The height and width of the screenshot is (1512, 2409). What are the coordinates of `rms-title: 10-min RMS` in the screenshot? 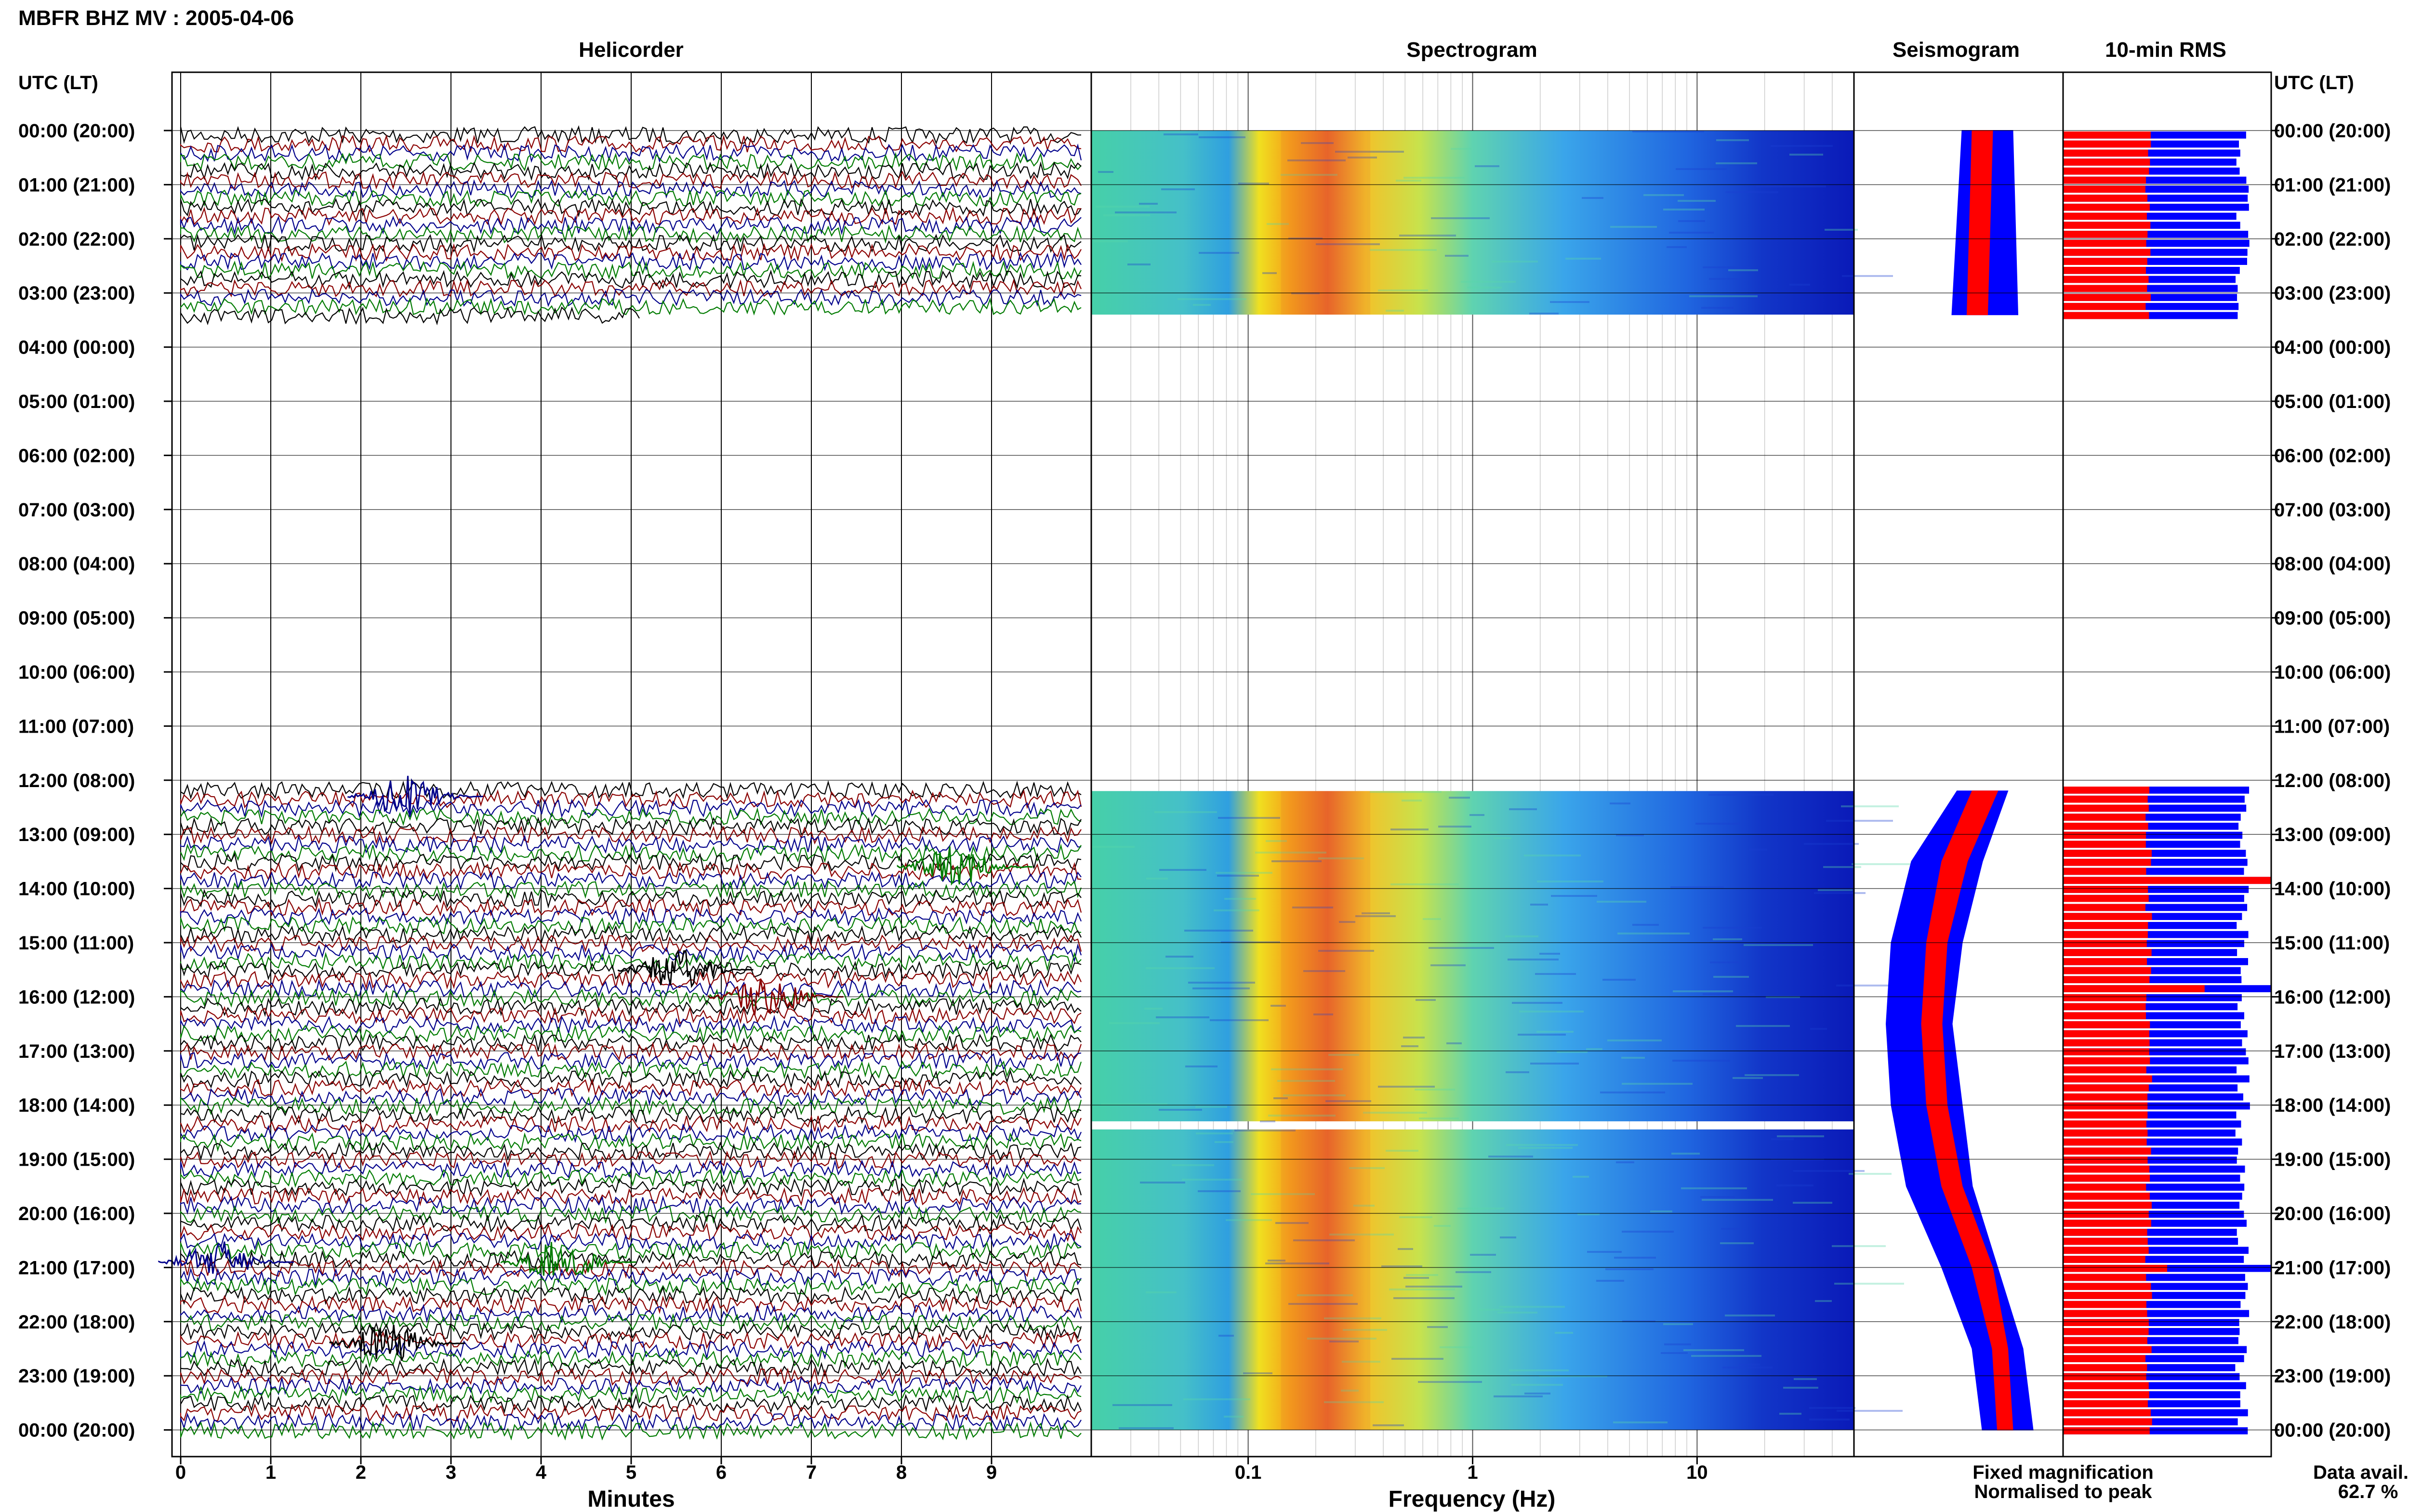 It's located at (2165, 50).